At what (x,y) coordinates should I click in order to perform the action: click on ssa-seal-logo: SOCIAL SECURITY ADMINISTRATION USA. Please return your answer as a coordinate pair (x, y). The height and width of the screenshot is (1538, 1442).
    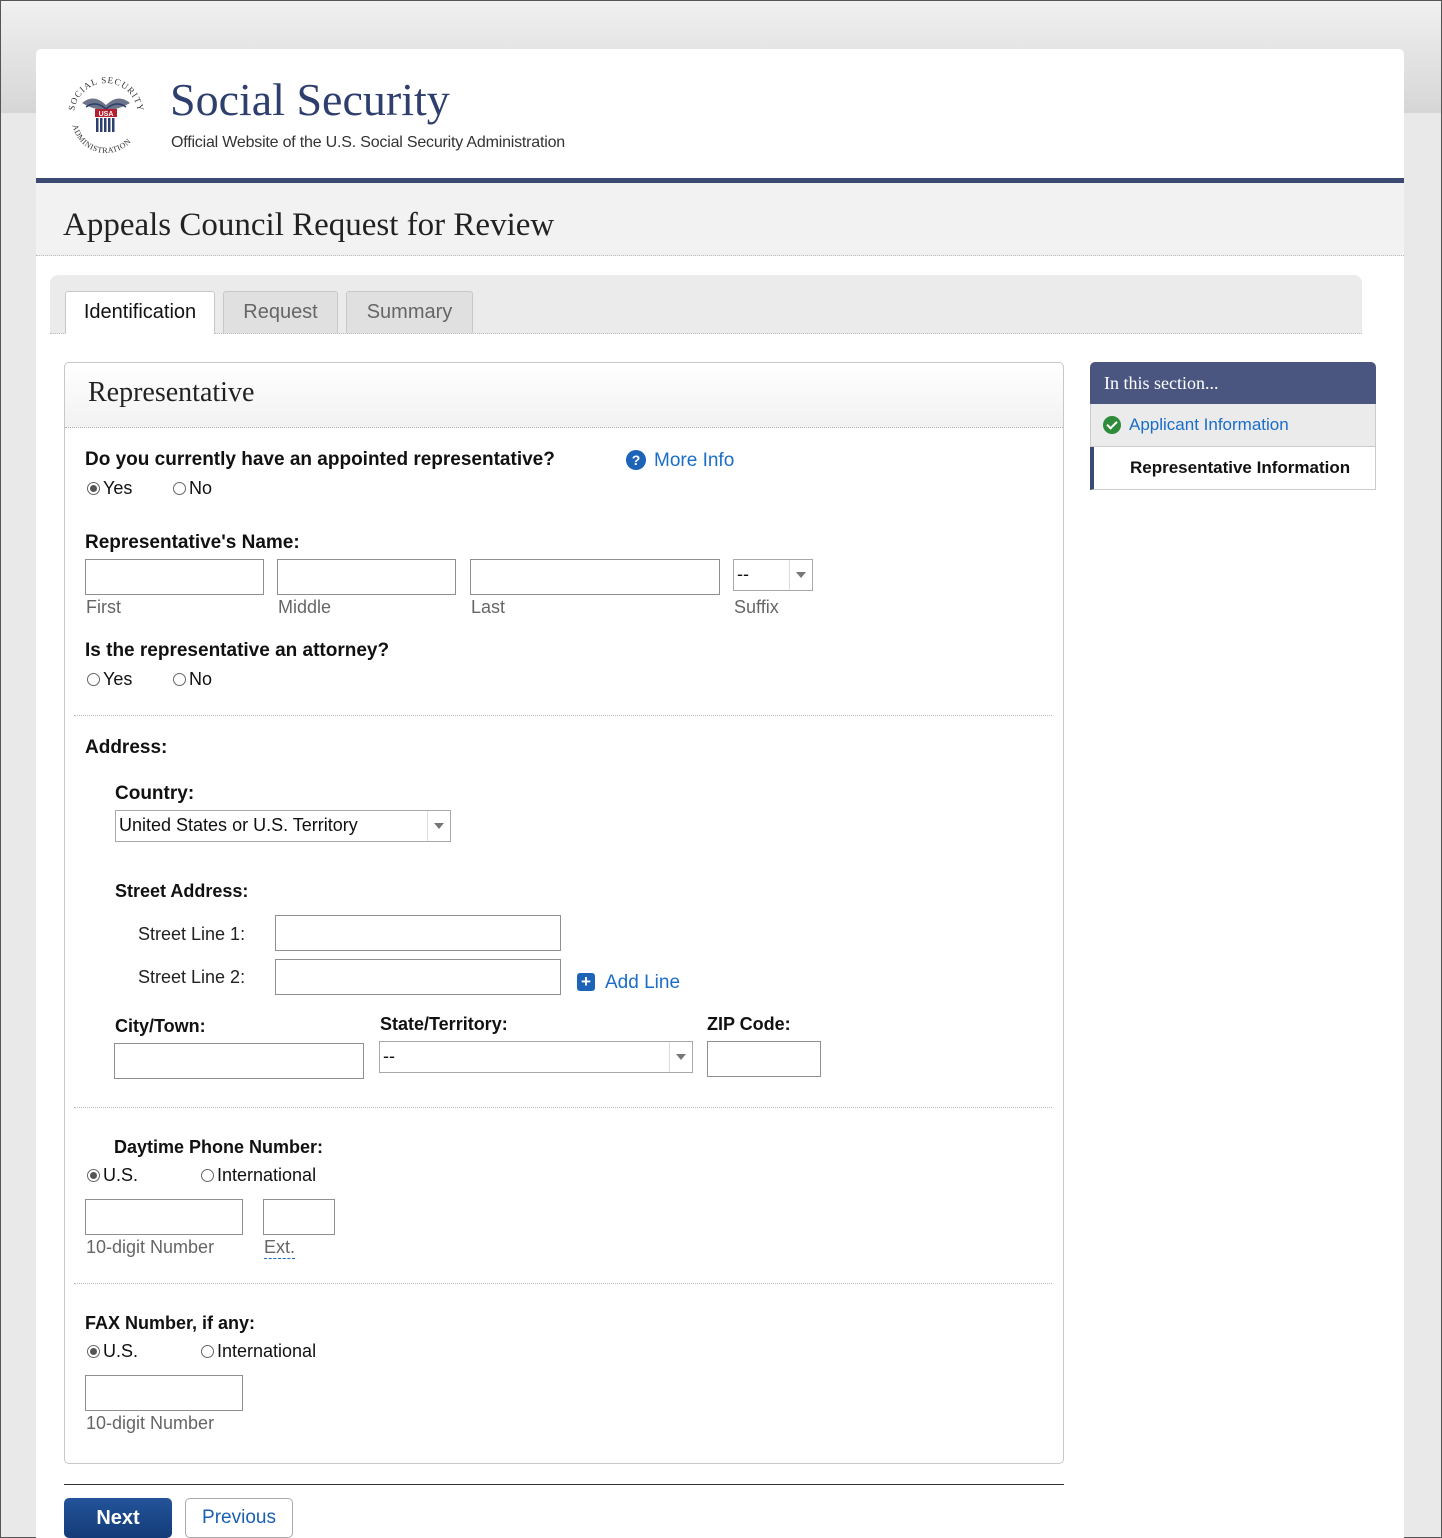
    Looking at the image, I should click on (106, 113).